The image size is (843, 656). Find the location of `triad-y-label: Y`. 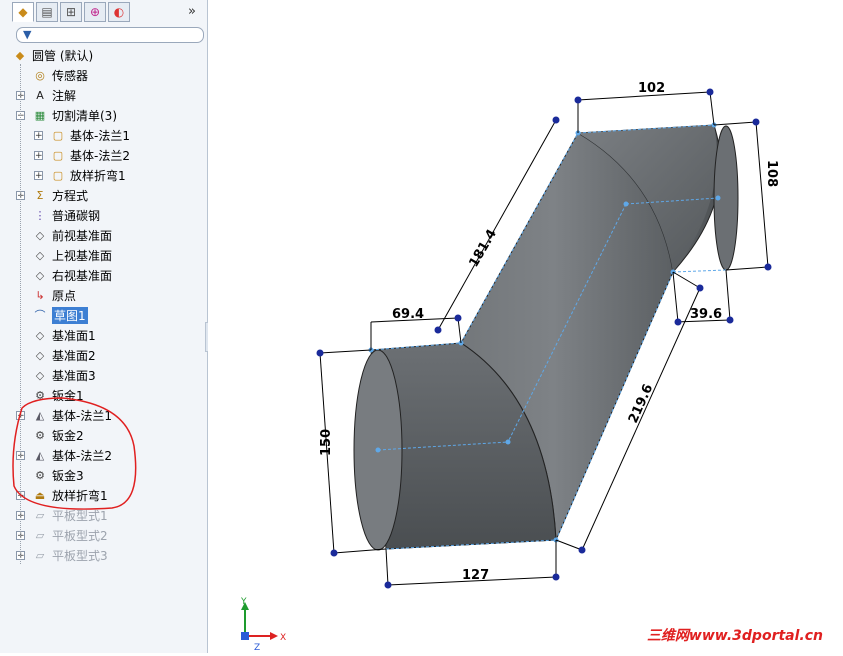

triad-y-label: Y is located at coordinates (243, 602).